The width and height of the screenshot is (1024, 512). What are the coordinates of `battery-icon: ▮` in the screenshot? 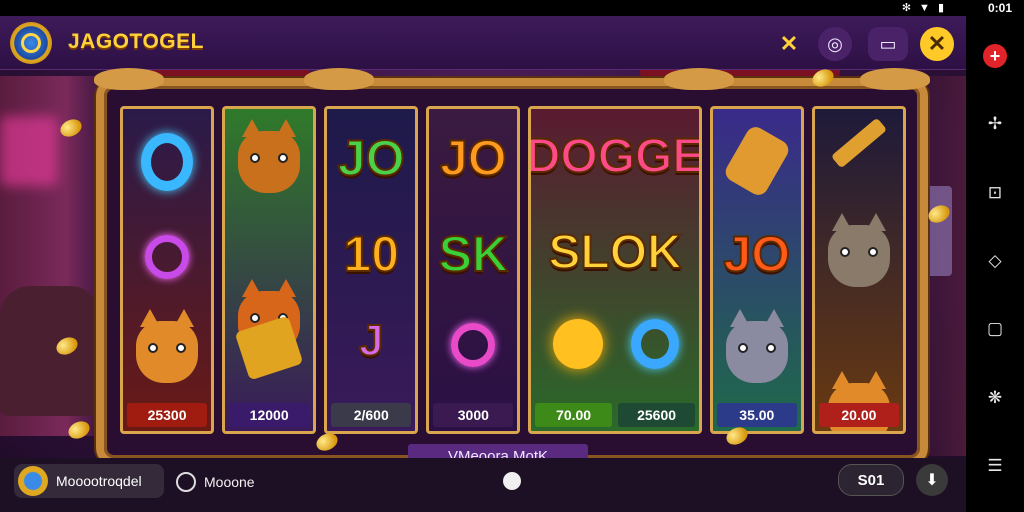 It's located at (940, 8).